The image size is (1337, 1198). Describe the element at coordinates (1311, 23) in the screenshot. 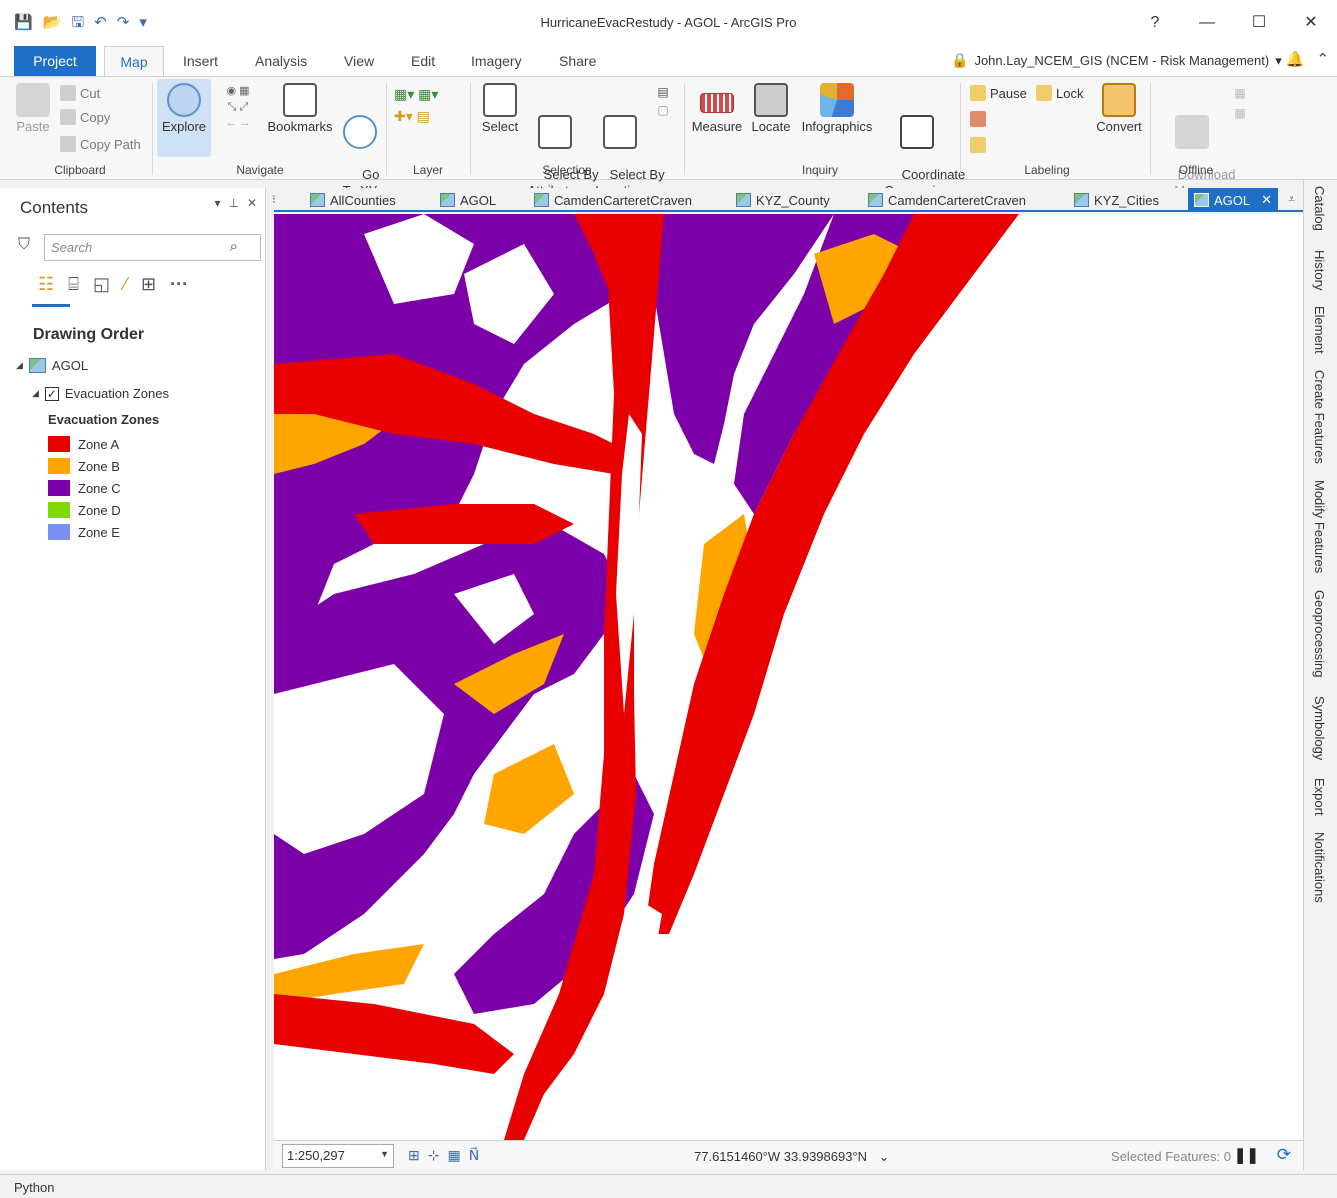

I see `close-button: ✕` at that location.